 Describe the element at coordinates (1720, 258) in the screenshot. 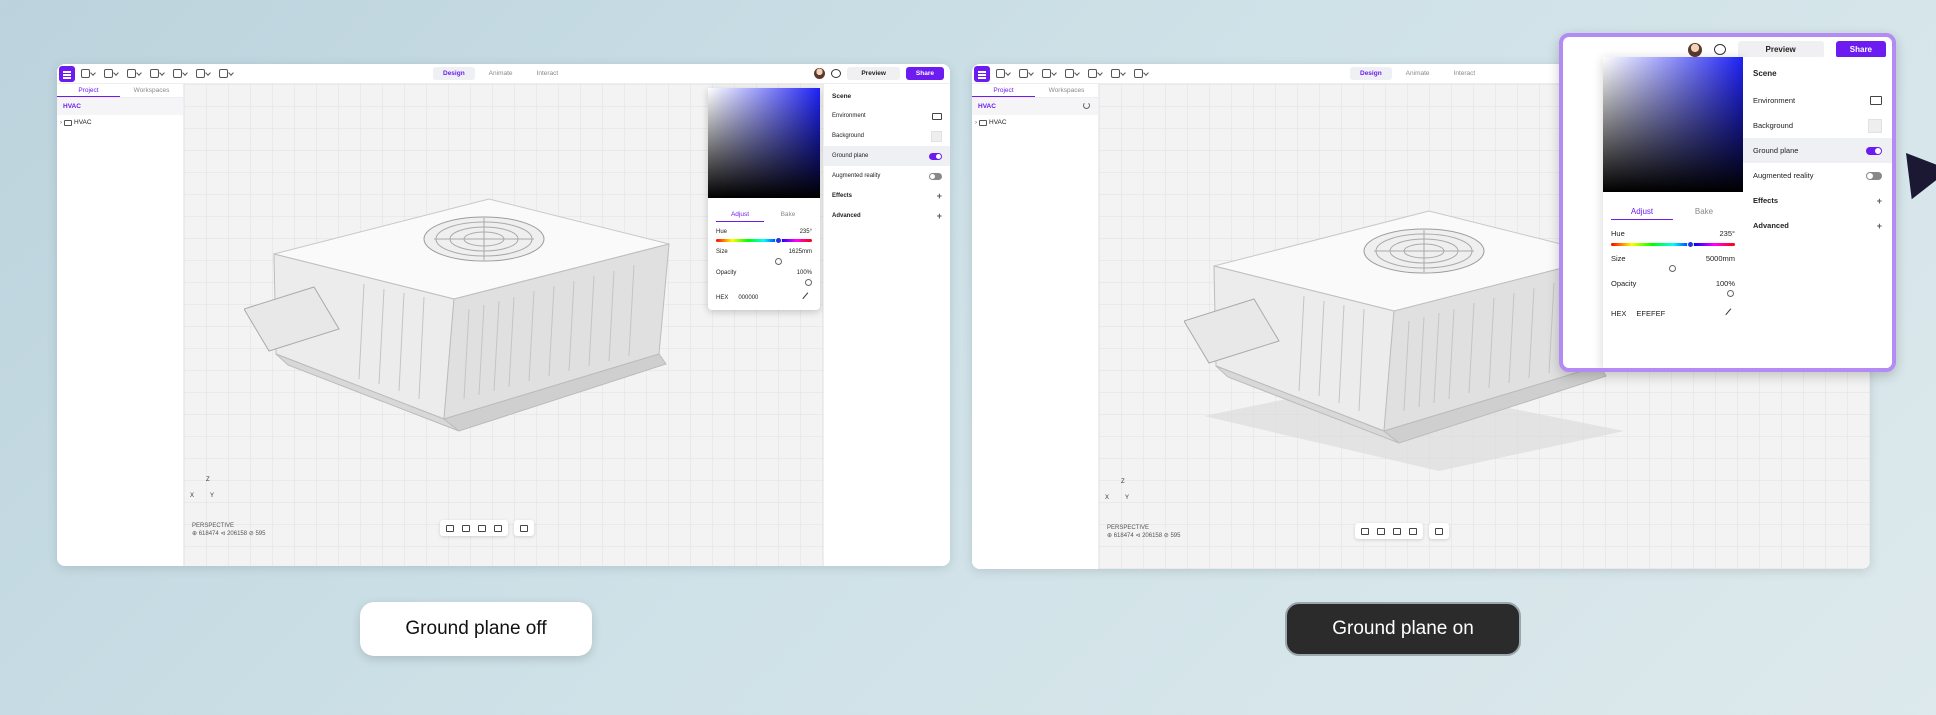

I see `size-value: 5000mm` at that location.